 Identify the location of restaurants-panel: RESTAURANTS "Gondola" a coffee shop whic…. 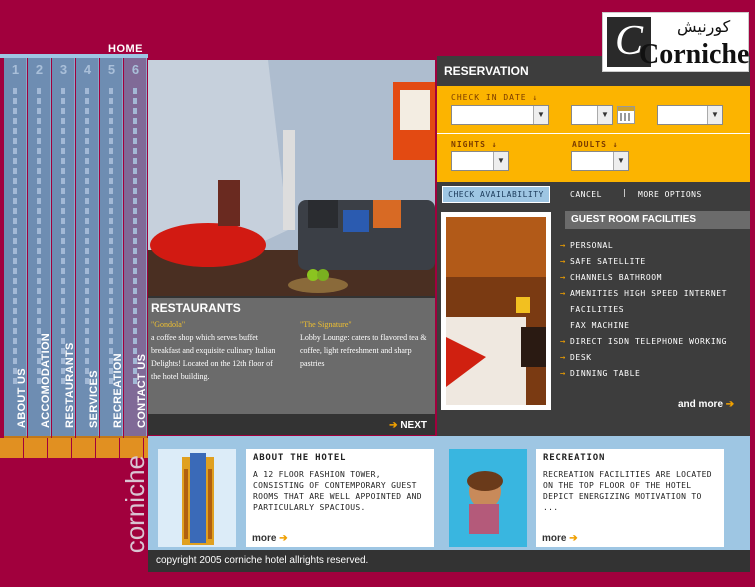
(291, 355).